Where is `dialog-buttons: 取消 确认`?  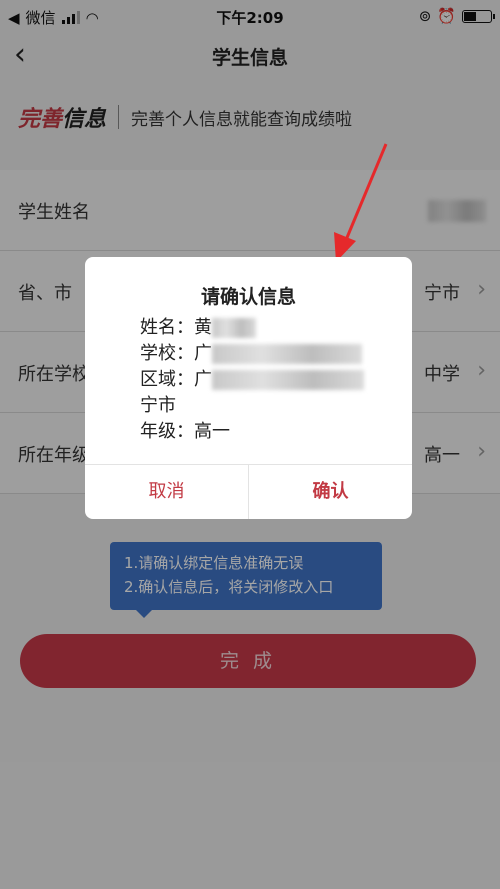 dialog-buttons: 取消 确认 is located at coordinates (248, 491).